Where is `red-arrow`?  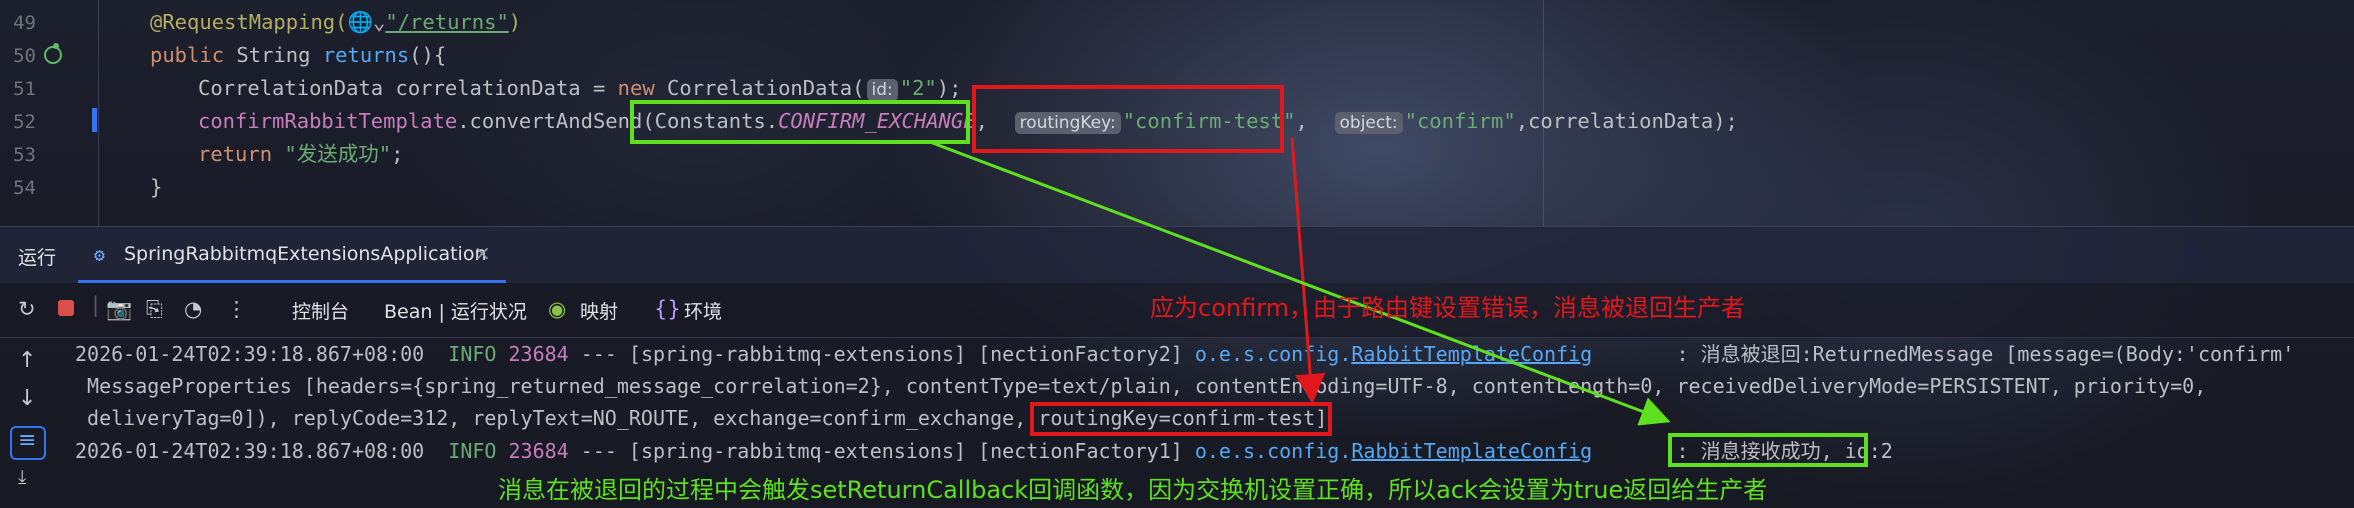
red-arrow is located at coordinates (1308, 270).